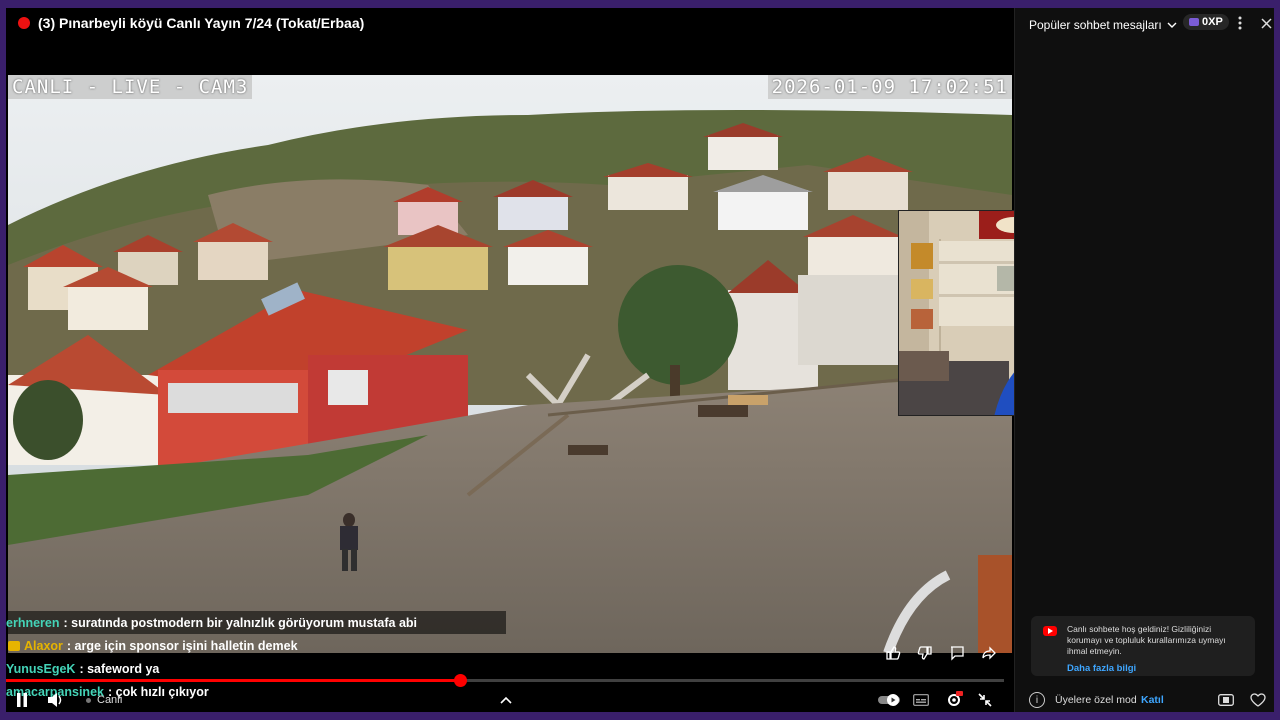 This screenshot has width=1280, height=720. I want to click on settings-gear-icon, so click(954, 700).